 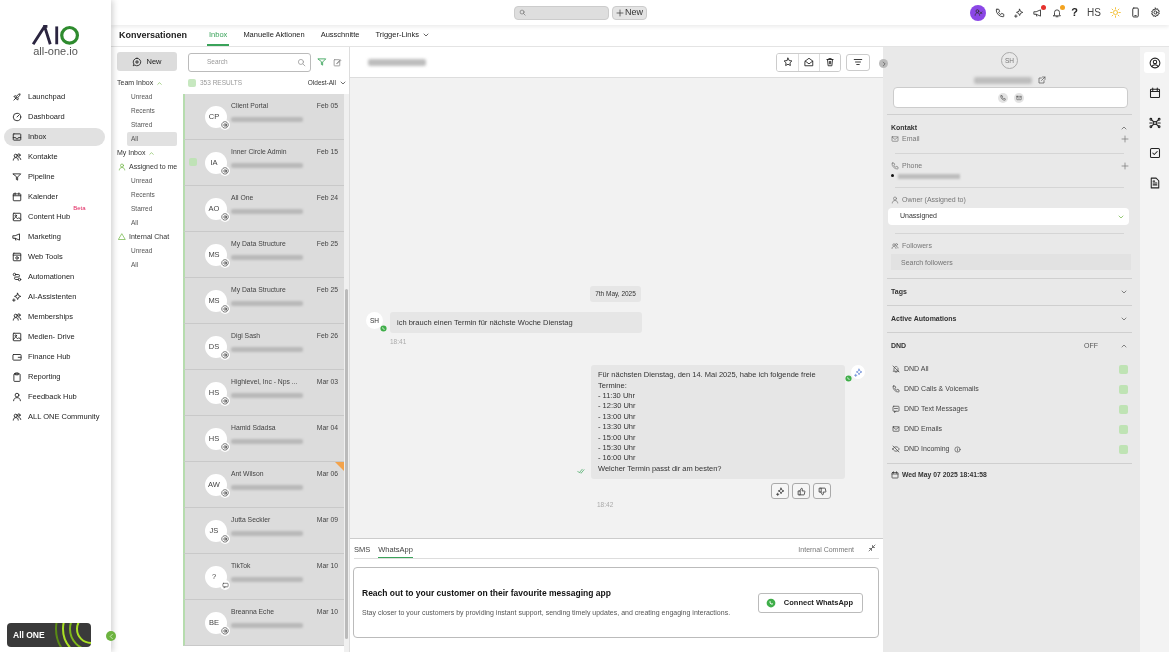 I want to click on scrollbar, so click(x=346, y=373).